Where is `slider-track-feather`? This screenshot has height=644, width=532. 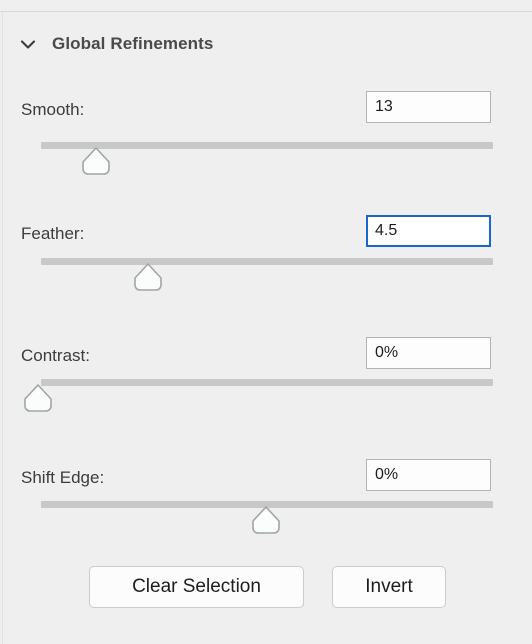 slider-track-feather is located at coordinates (267, 261).